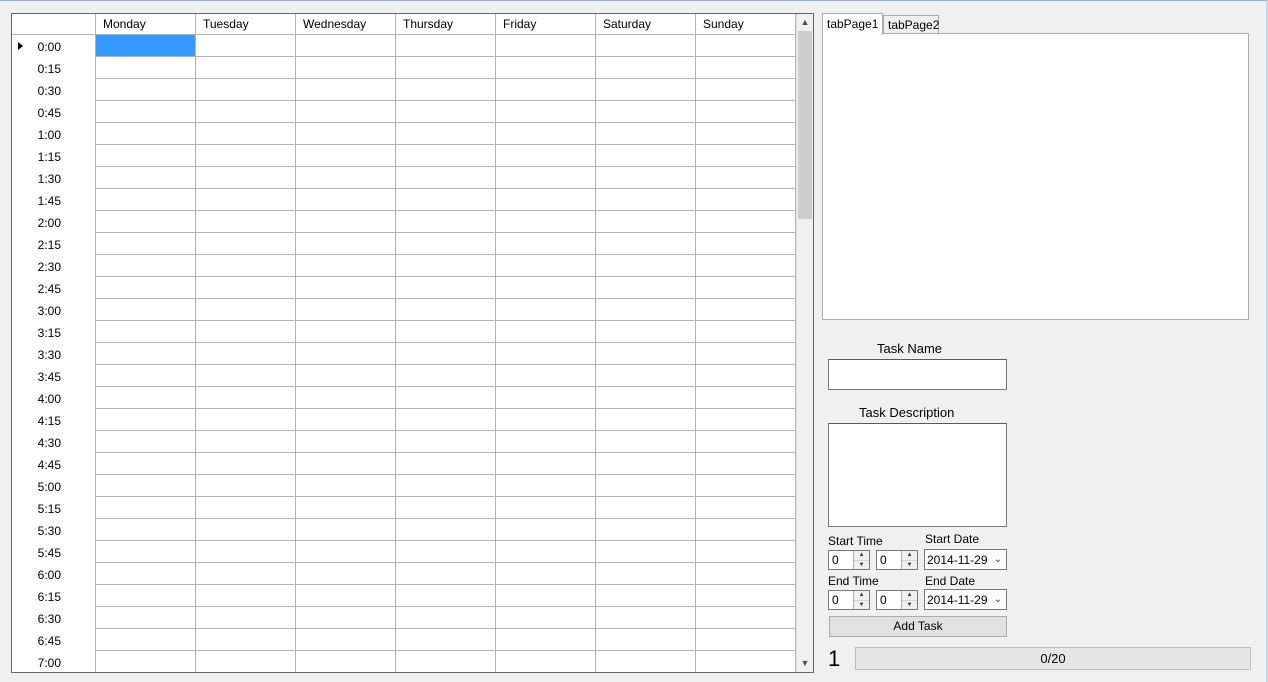  I want to click on row-header: 6:30, so click(54, 618).